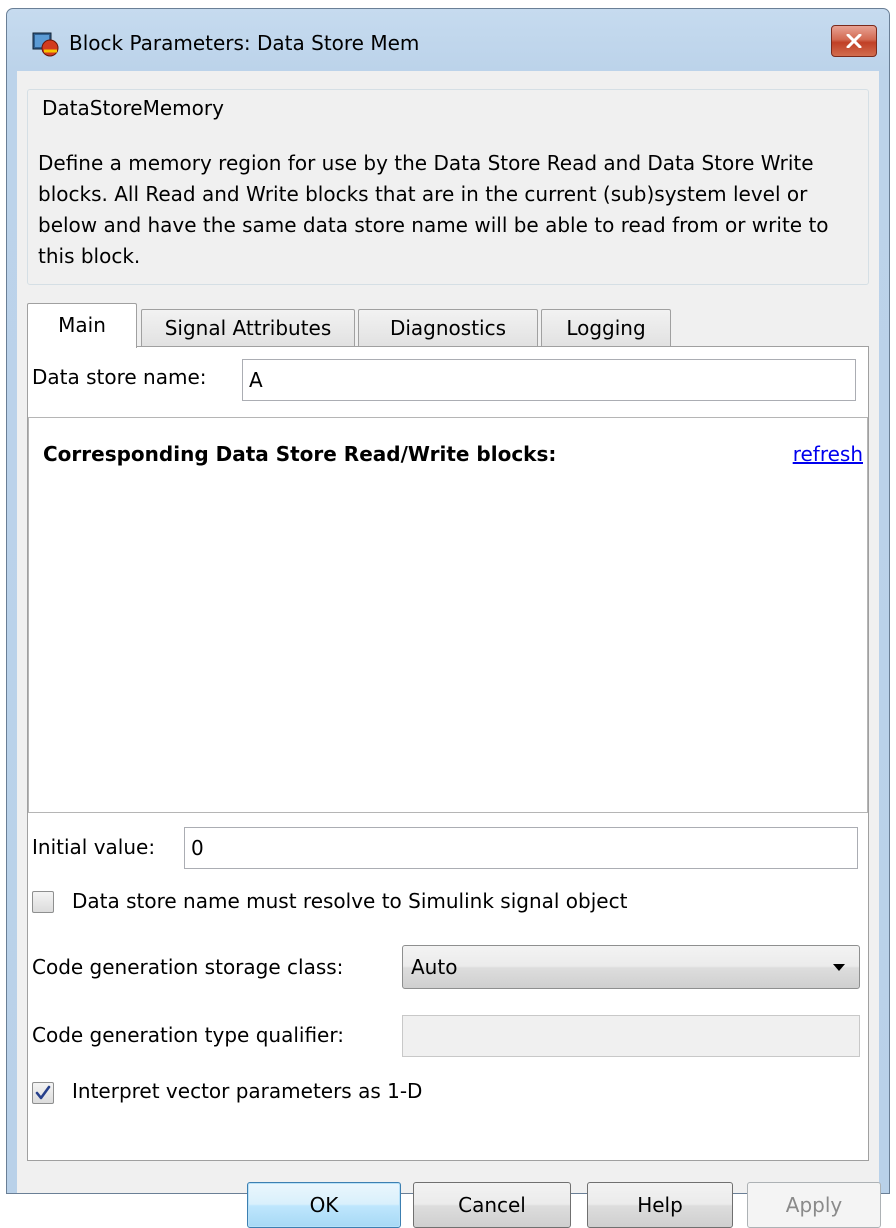  I want to click on data-store-name-label: Data store name:, so click(119, 377).